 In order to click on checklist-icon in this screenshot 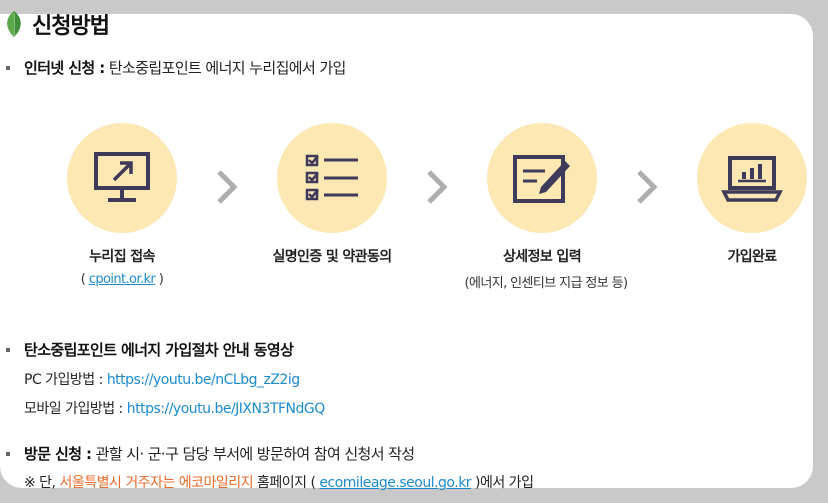, I will do `click(331, 177)`.